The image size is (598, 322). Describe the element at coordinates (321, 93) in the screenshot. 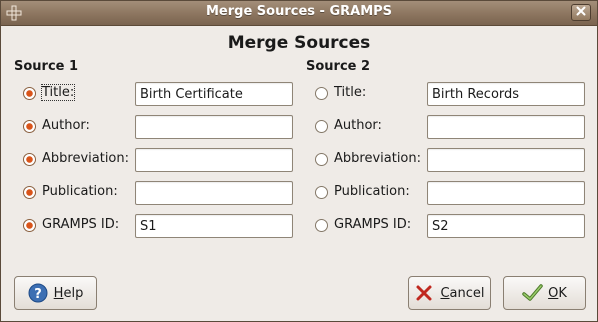

I see `source2-title-radio` at that location.